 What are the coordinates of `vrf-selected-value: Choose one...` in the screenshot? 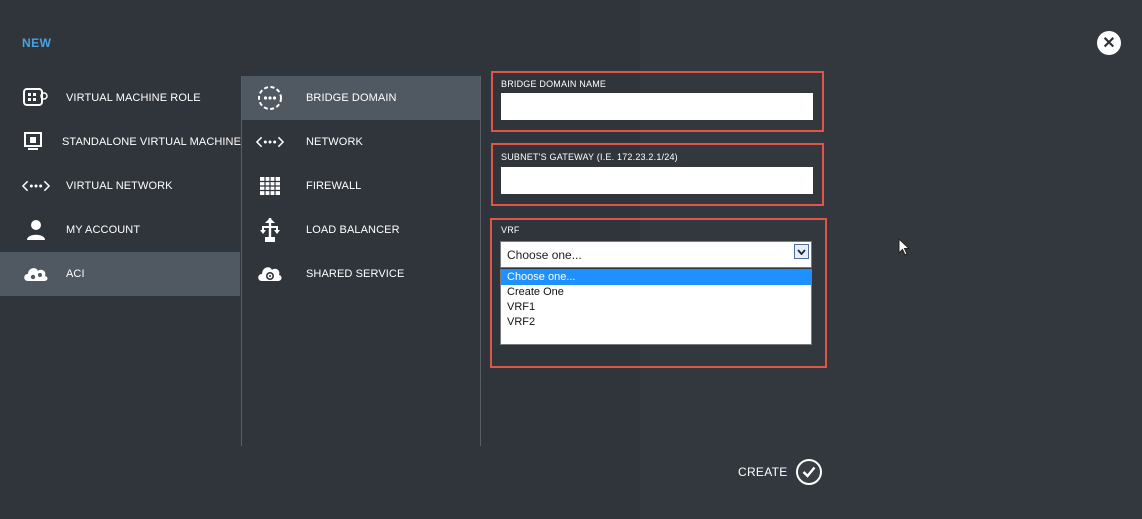 It's located at (544, 254).